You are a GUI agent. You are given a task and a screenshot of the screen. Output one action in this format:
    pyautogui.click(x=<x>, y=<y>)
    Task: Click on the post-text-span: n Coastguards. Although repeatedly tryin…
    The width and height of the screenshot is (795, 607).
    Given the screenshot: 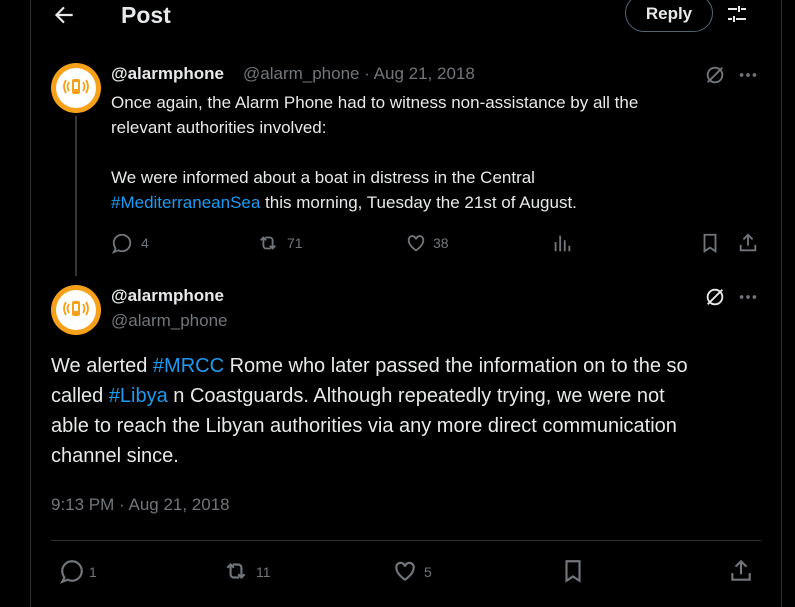 What is the action you would take?
    pyautogui.click(x=416, y=396)
    